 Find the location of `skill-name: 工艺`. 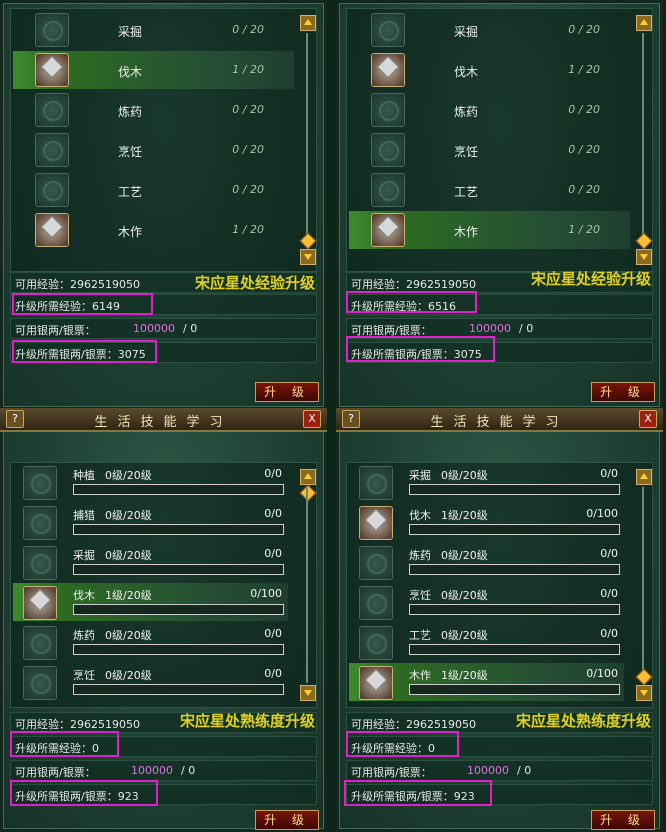

skill-name: 工艺 is located at coordinates (420, 635).